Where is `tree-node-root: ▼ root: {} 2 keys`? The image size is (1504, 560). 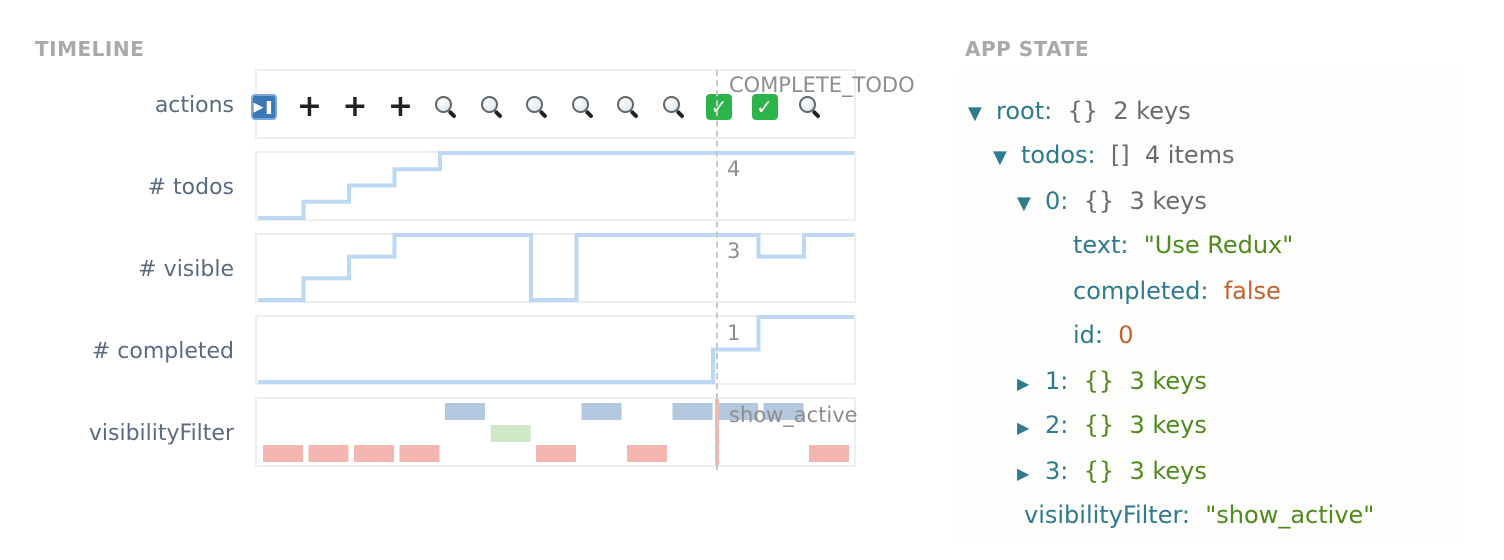 tree-node-root: ▼ root: {} 2 keys is located at coordinates (1079, 111).